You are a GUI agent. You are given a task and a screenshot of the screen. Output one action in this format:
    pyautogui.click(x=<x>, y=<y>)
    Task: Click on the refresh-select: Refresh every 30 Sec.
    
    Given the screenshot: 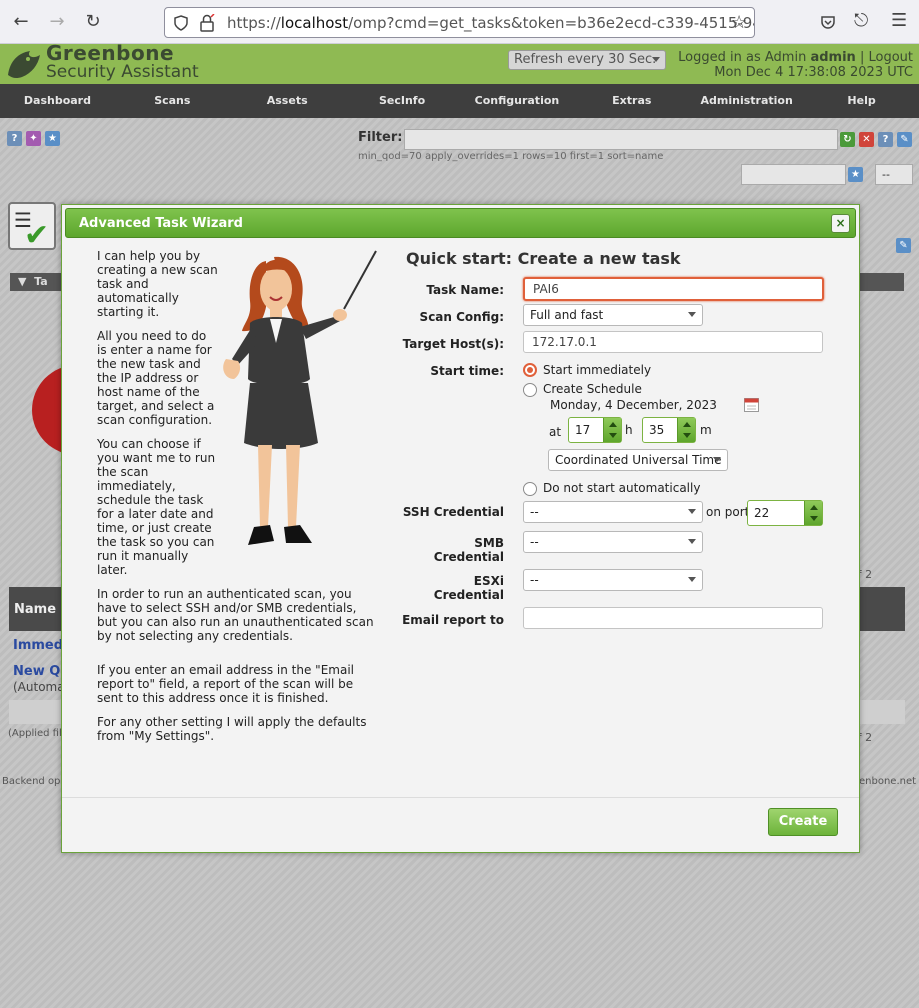 What is the action you would take?
    pyautogui.click(x=587, y=60)
    